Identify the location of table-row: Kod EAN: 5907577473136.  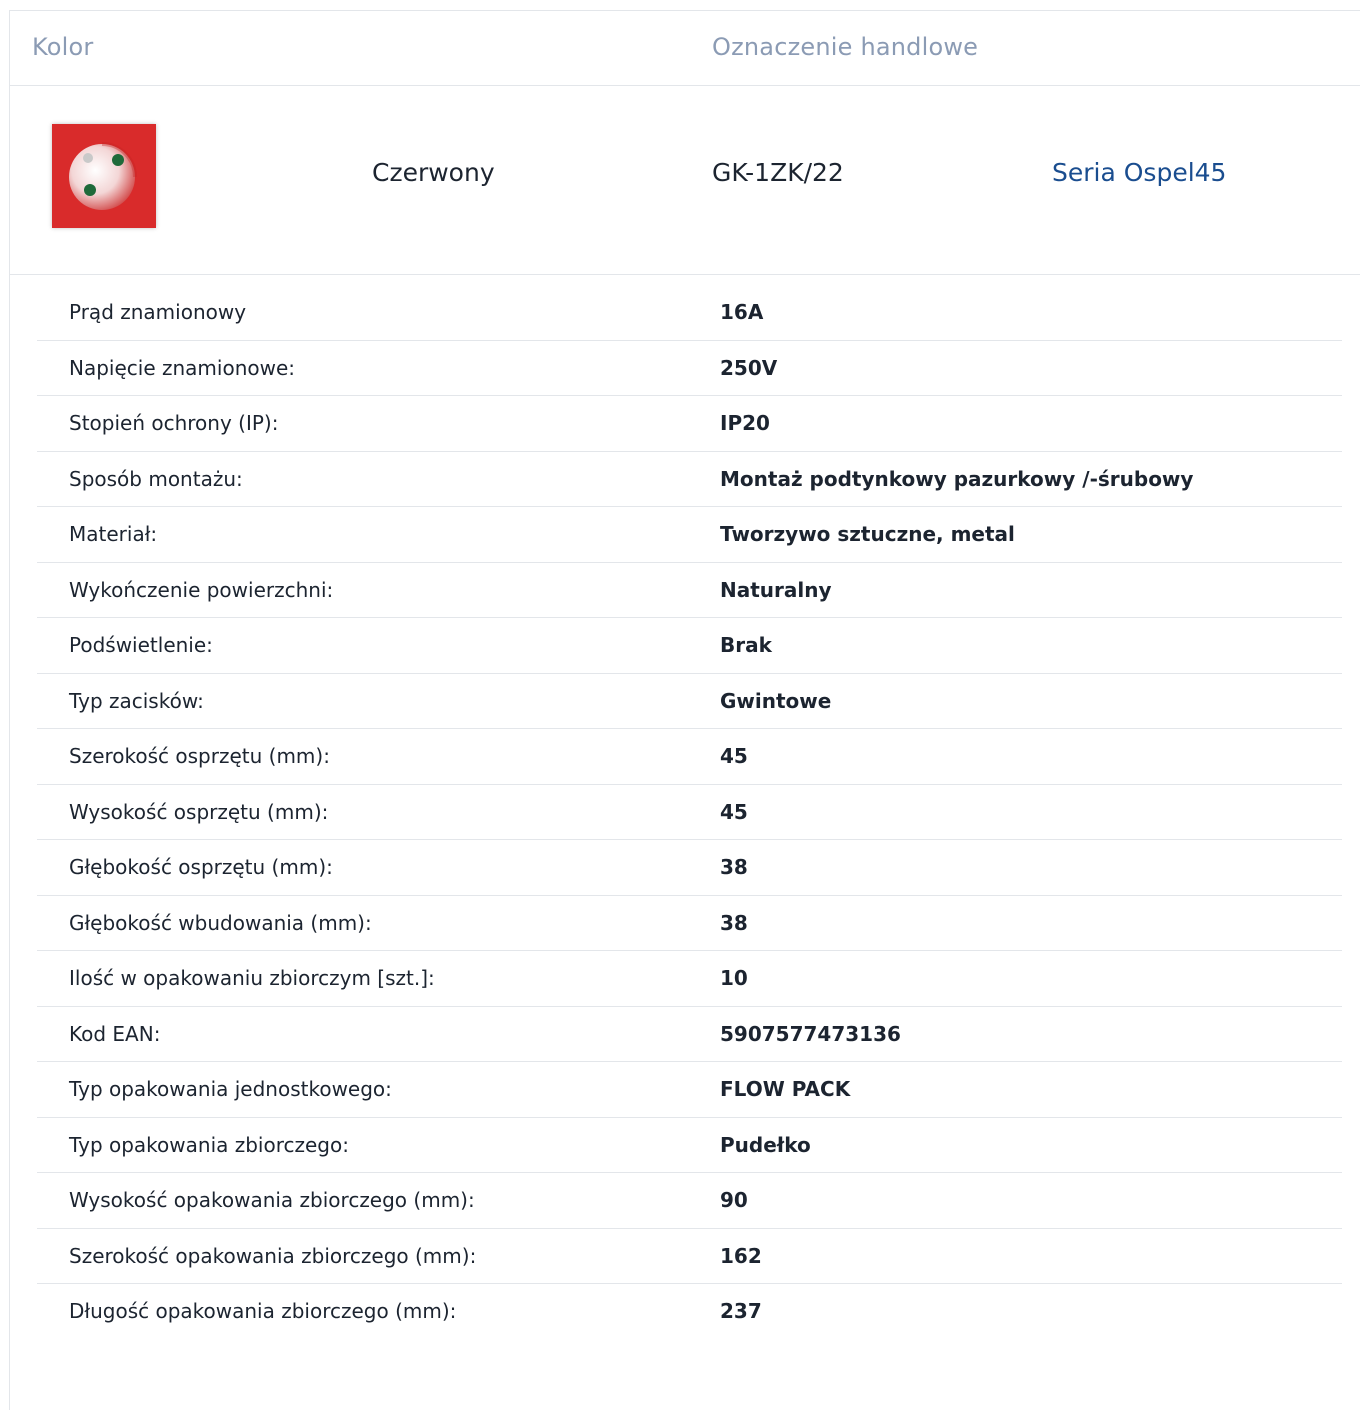
(689, 1034).